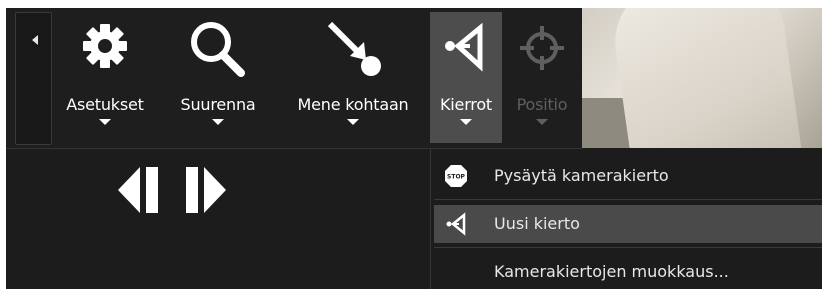 The image size is (822, 289). Describe the element at coordinates (542, 48) in the screenshot. I see `crosshair-icon` at that location.